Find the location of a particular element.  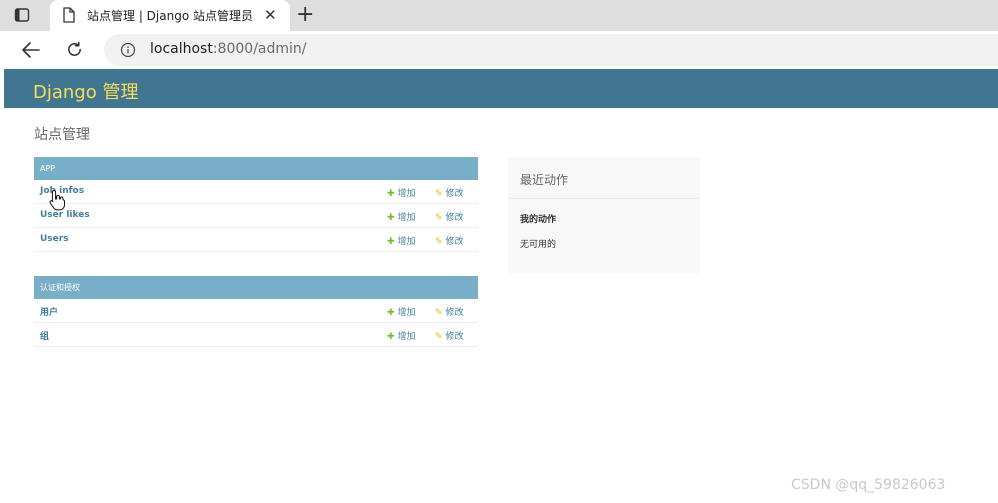

add-user-link: ✚ 增加 is located at coordinates (401, 311).